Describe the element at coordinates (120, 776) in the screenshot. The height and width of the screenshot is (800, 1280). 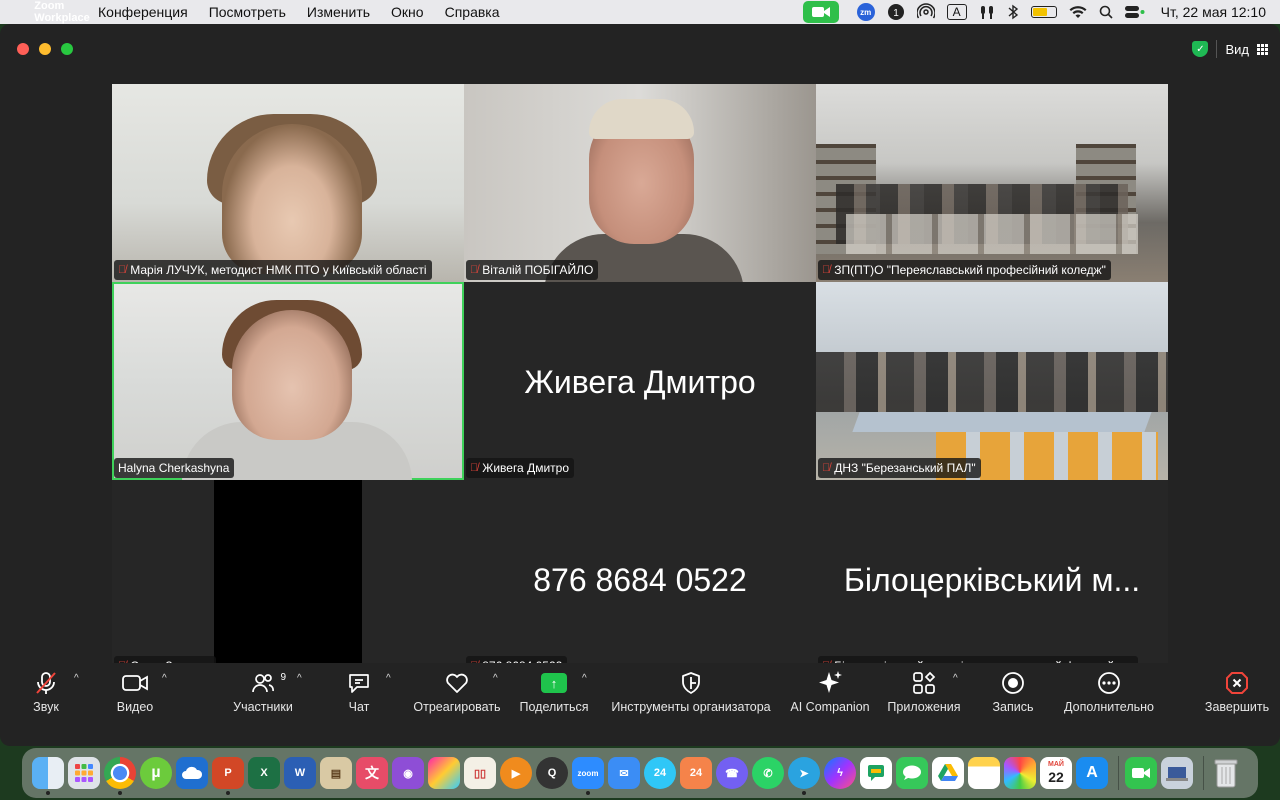
I see `chrome-icon` at that location.